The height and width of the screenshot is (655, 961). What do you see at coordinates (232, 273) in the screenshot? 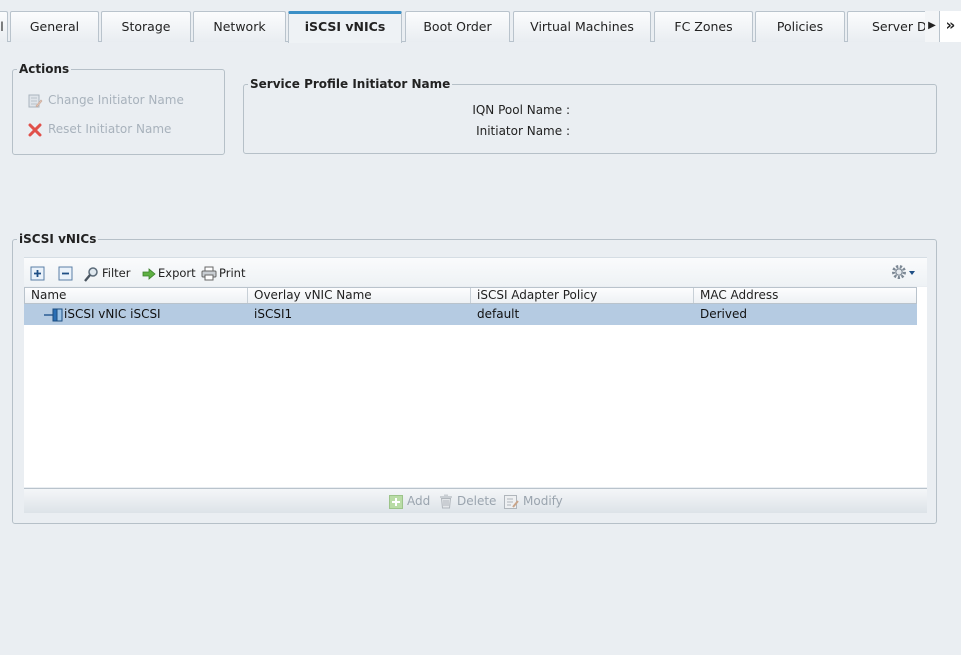
I see `print-label: Print` at bounding box center [232, 273].